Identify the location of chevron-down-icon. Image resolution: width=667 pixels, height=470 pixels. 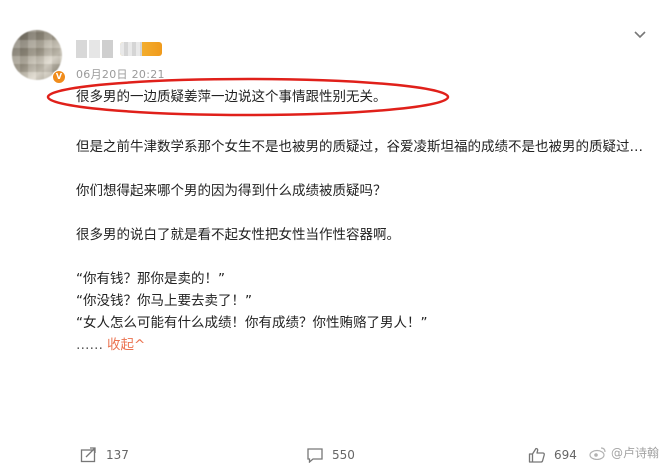
(640, 36).